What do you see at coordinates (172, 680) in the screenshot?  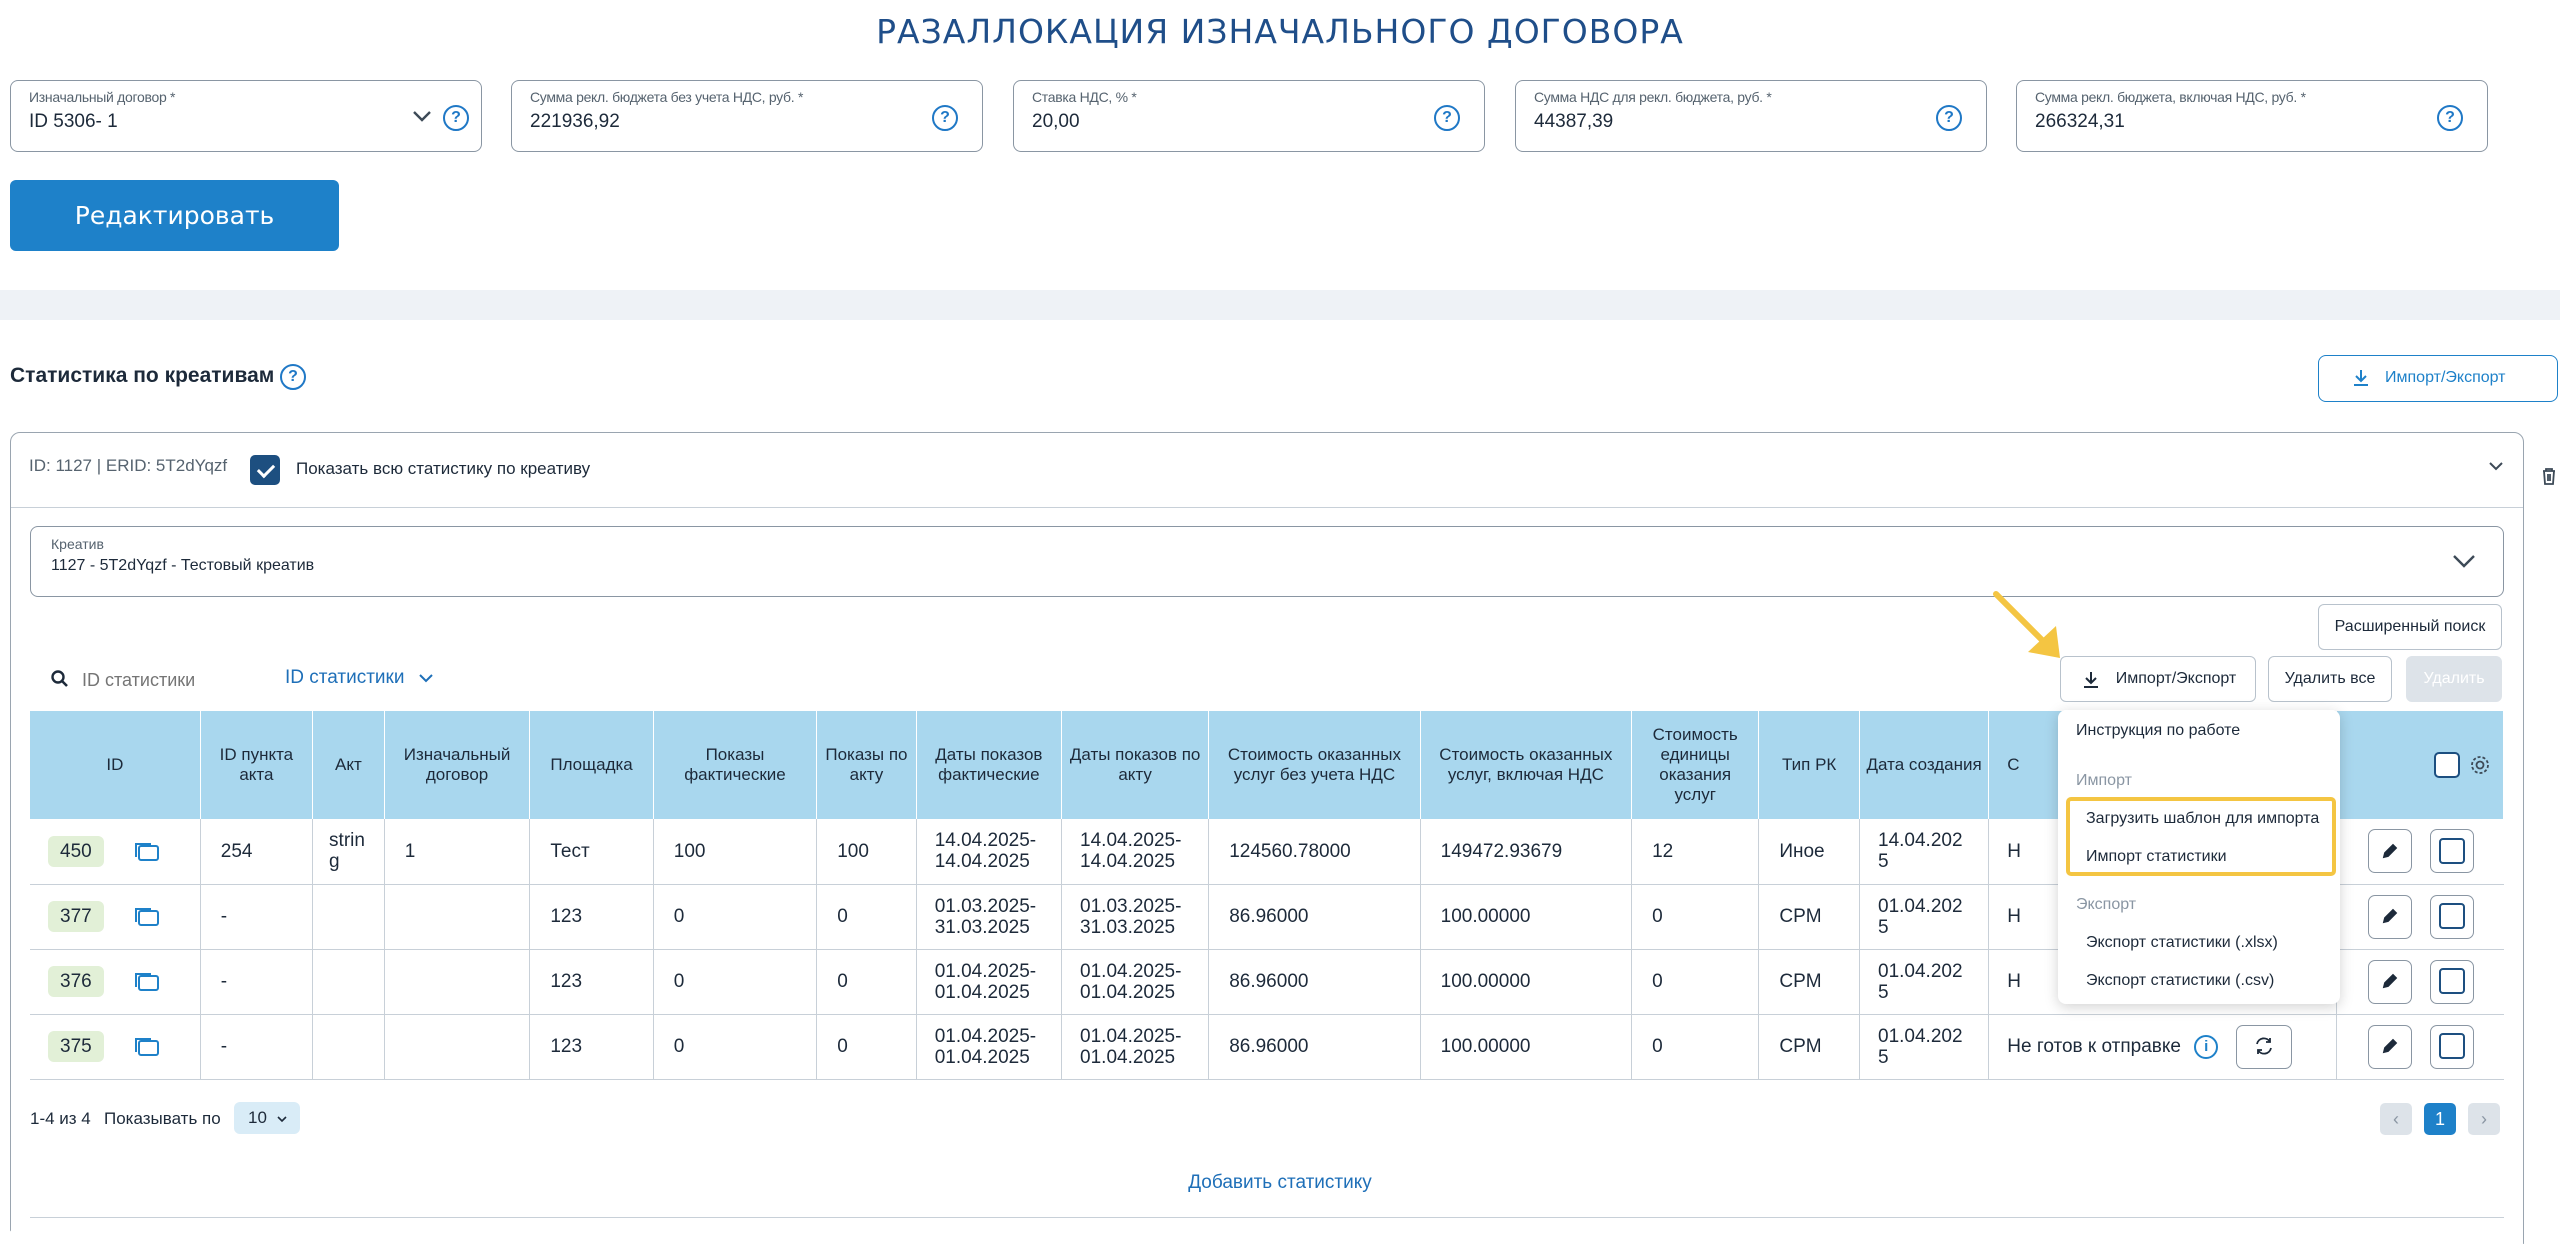 I see `search-input` at bounding box center [172, 680].